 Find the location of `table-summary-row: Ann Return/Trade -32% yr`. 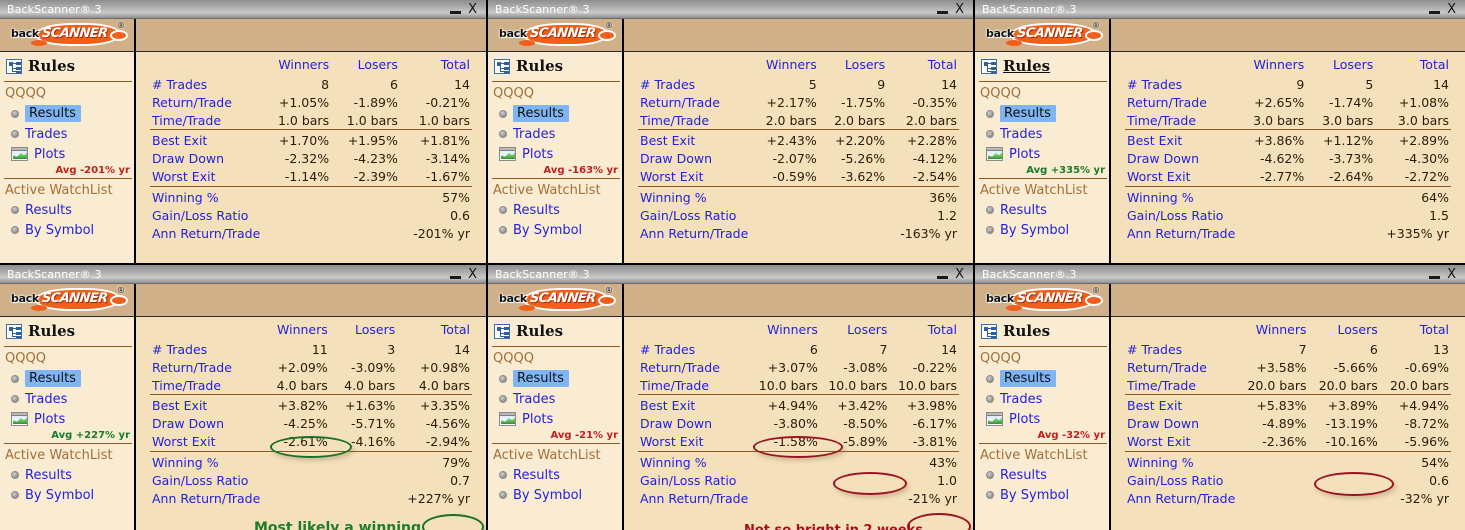

table-summary-row: Ann Return/Trade -32% yr is located at coordinates (1288, 498).